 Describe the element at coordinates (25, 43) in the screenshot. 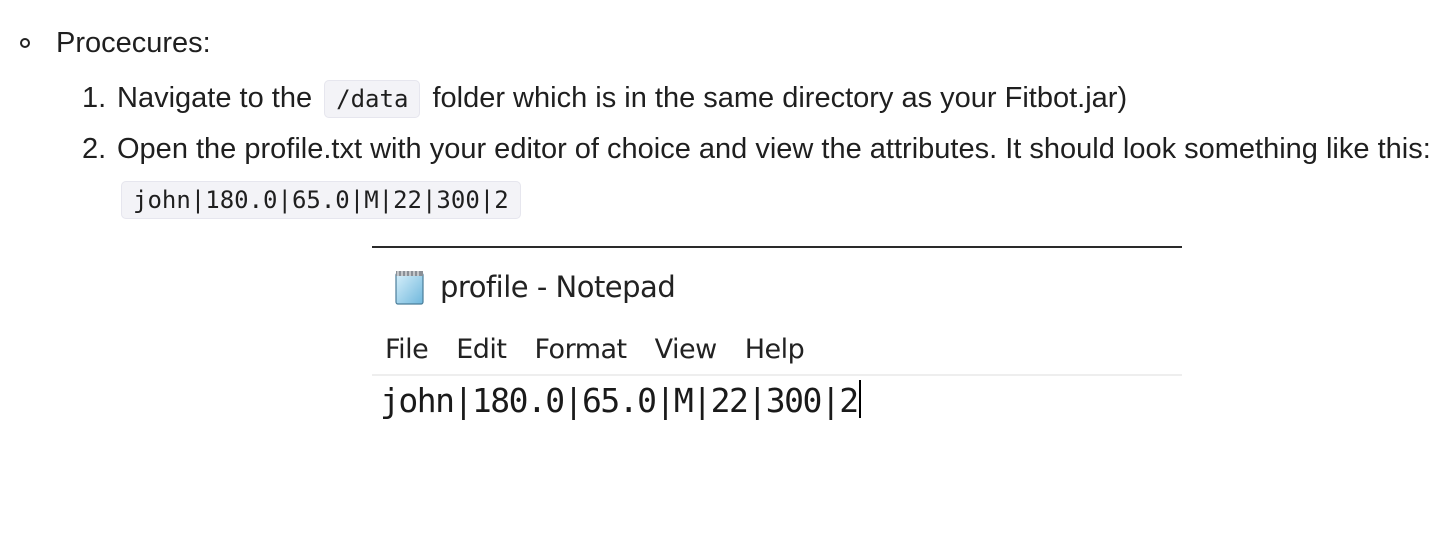

I see `bullet-icon` at that location.